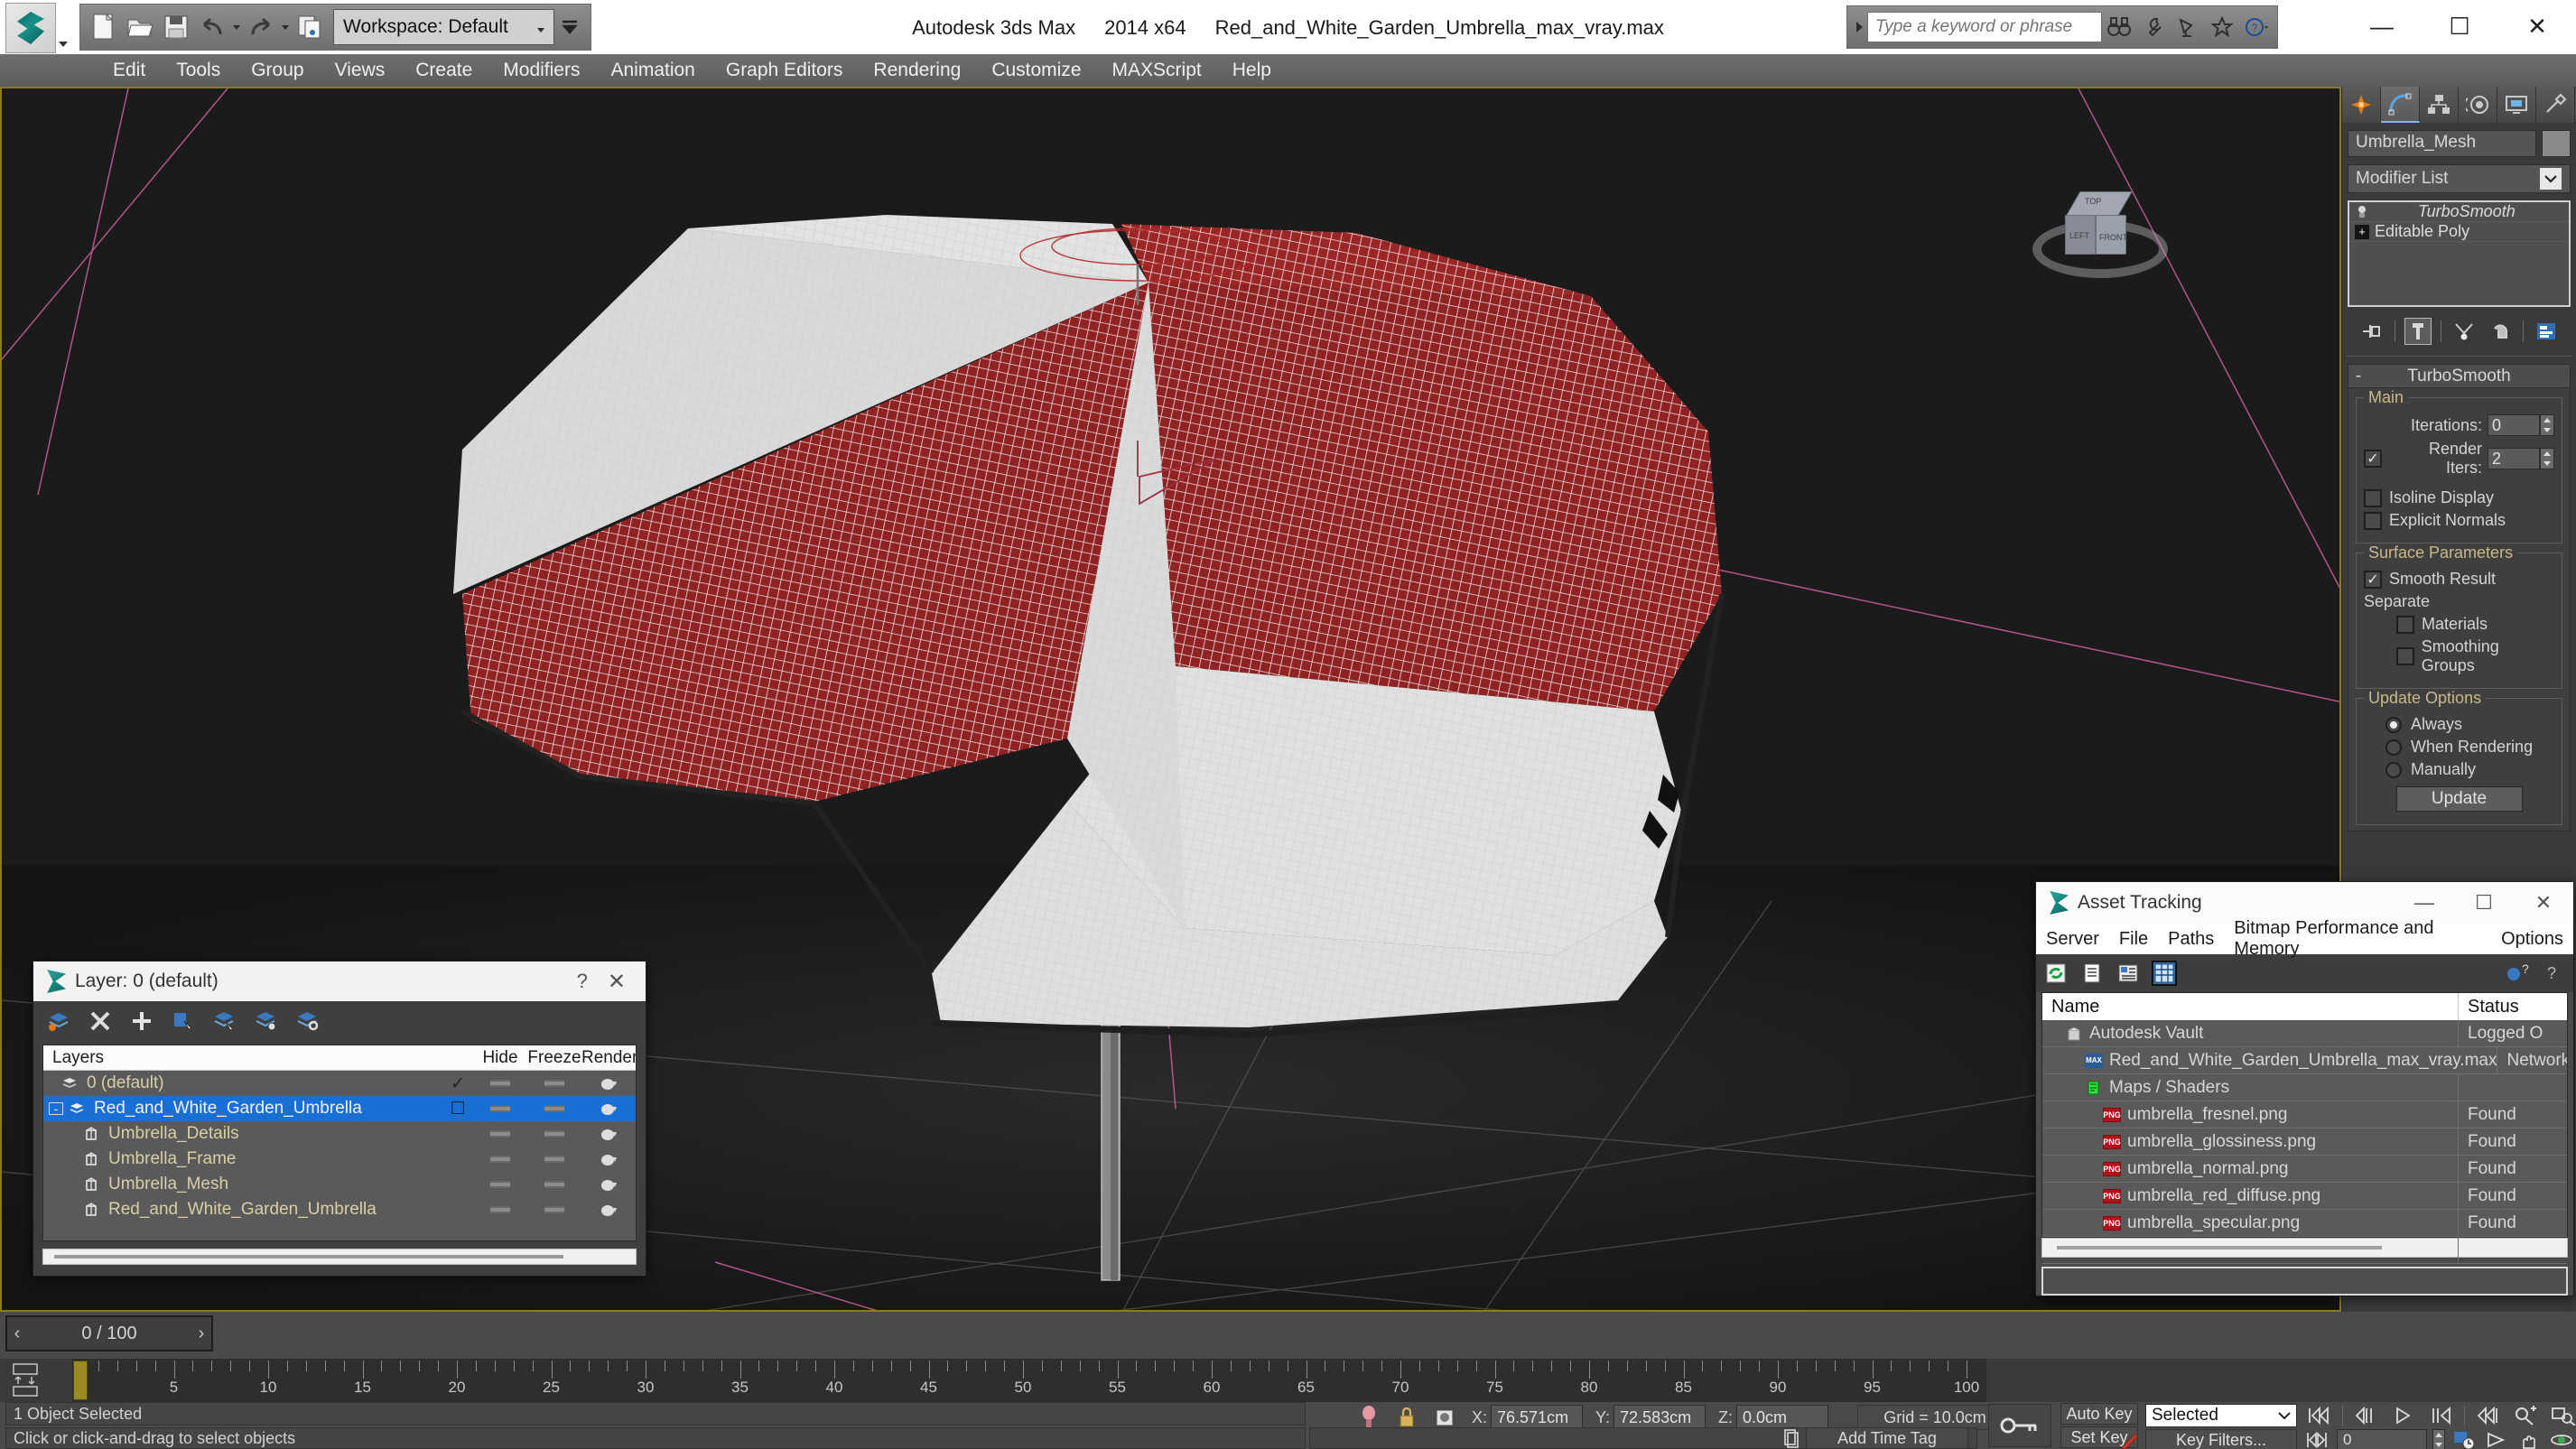 This screenshot has width=2576, height=1449. Describe the element at coordinates (310, 27) in the screenshot. I see `project-folder-icon` at that location.